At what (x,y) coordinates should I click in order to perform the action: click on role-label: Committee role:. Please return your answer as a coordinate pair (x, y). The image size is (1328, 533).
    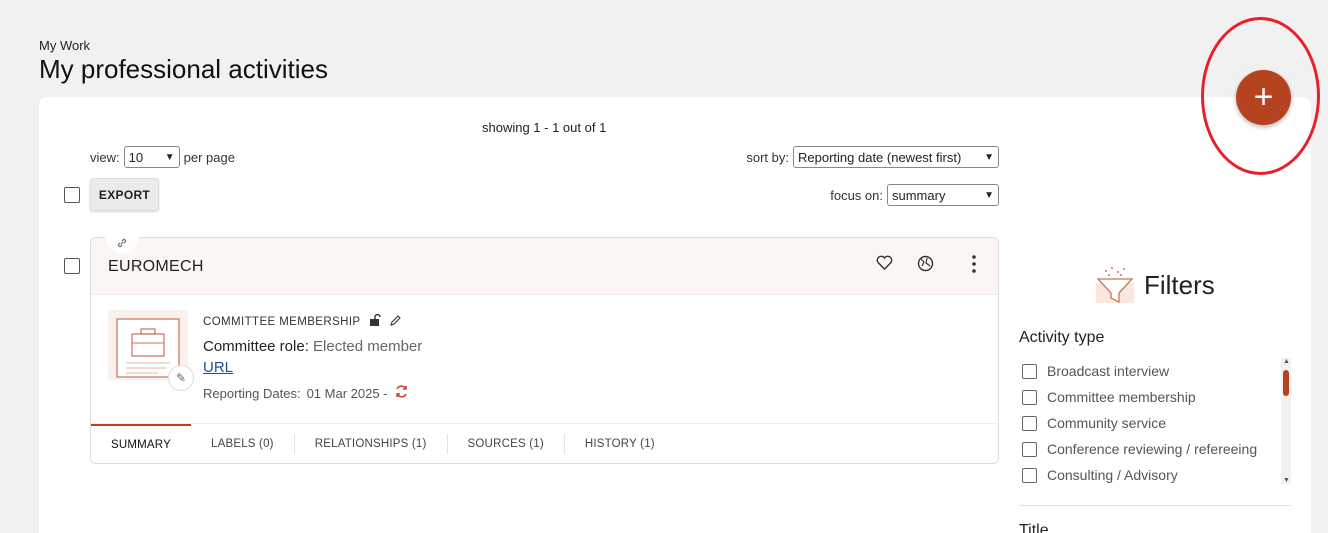
    Looking at the image, I should click on (256, 346).